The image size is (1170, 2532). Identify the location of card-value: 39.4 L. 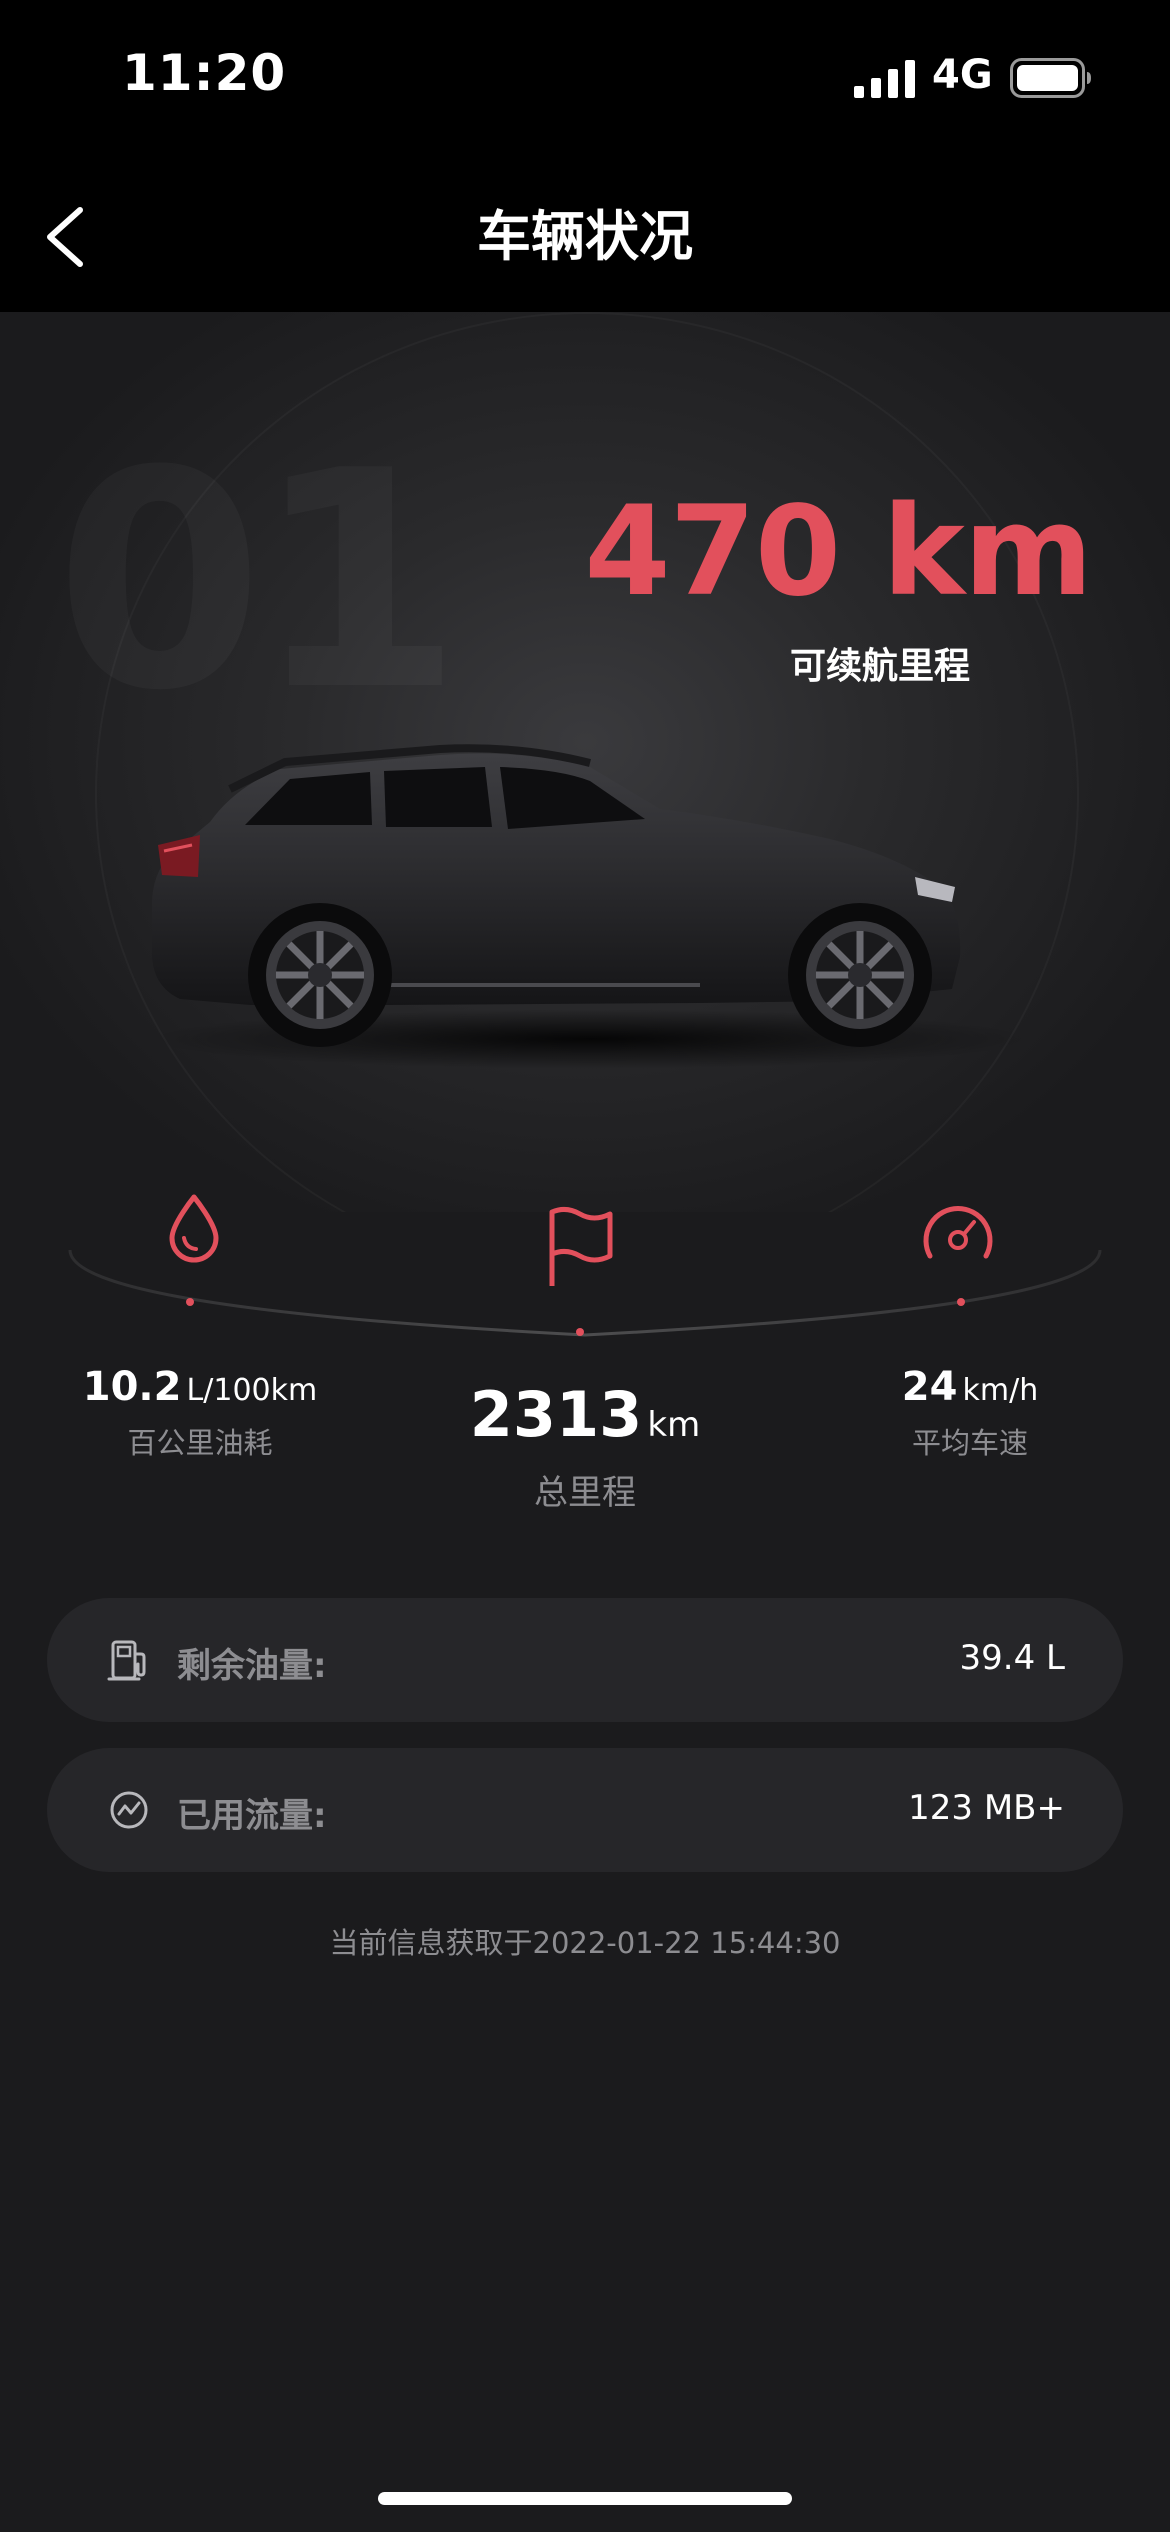
(1012, 1658).